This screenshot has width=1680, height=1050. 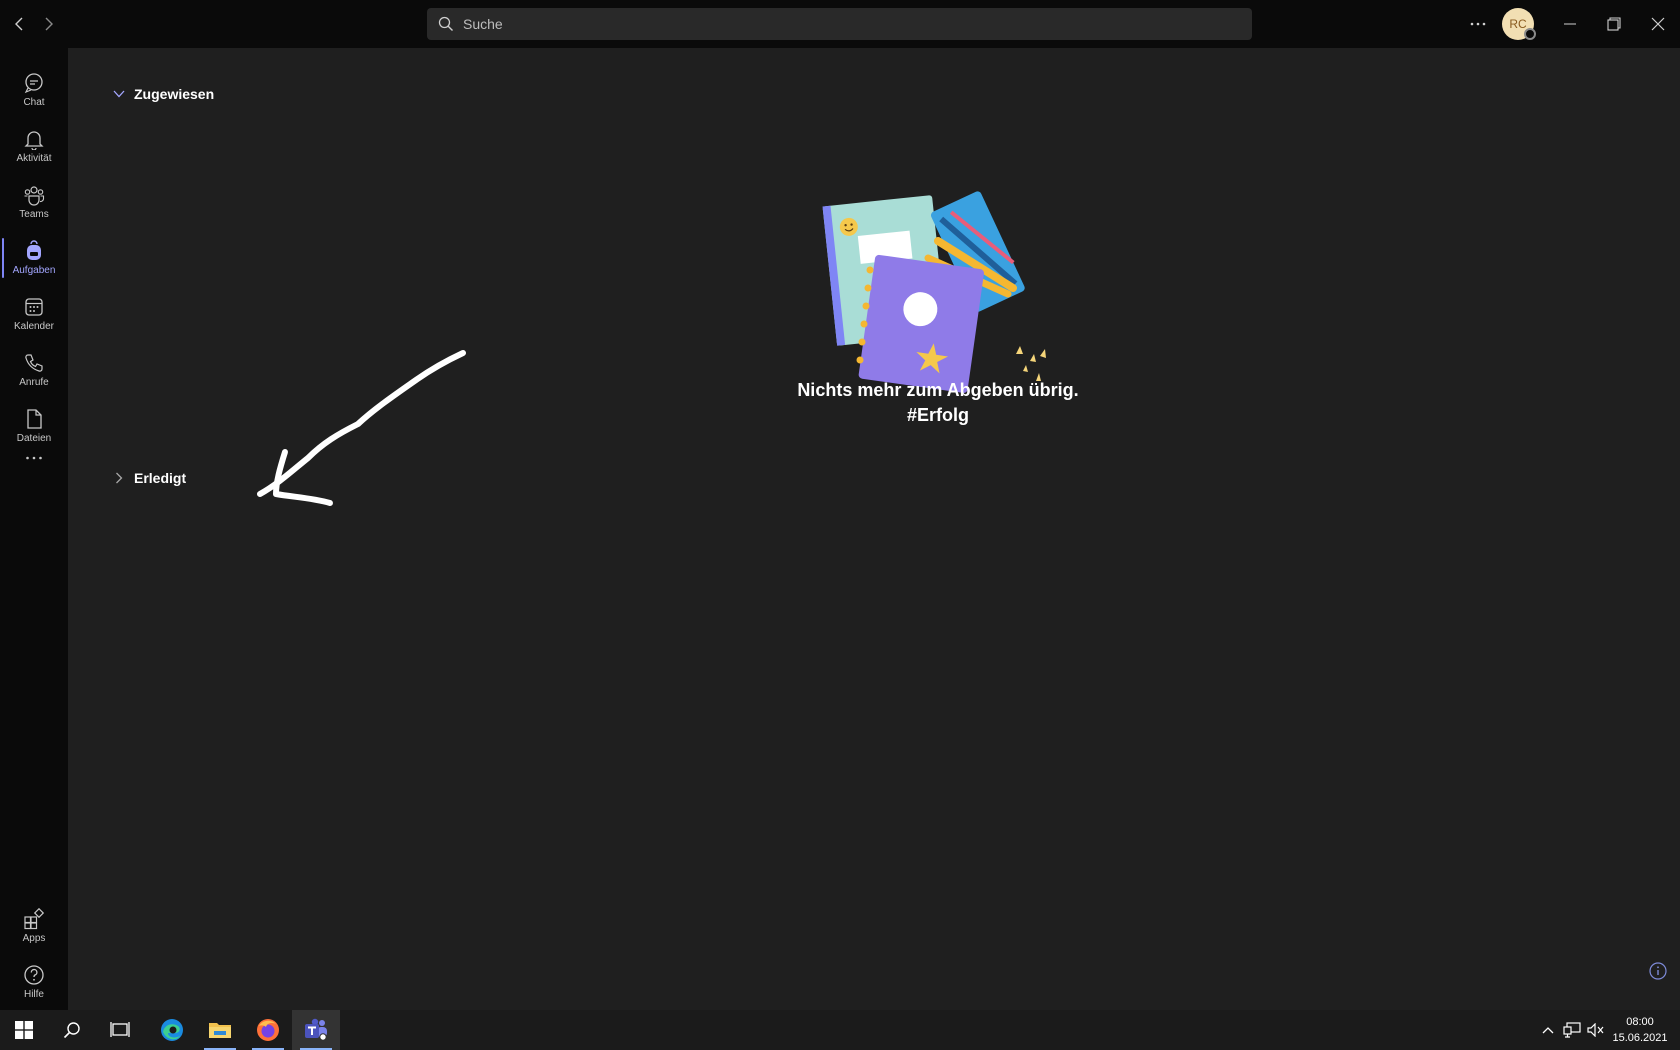 What do you see at coordinates (34, 326) in the screenshot?
I see `rail-item-label: Kalender` at bounding box center [34, 326].